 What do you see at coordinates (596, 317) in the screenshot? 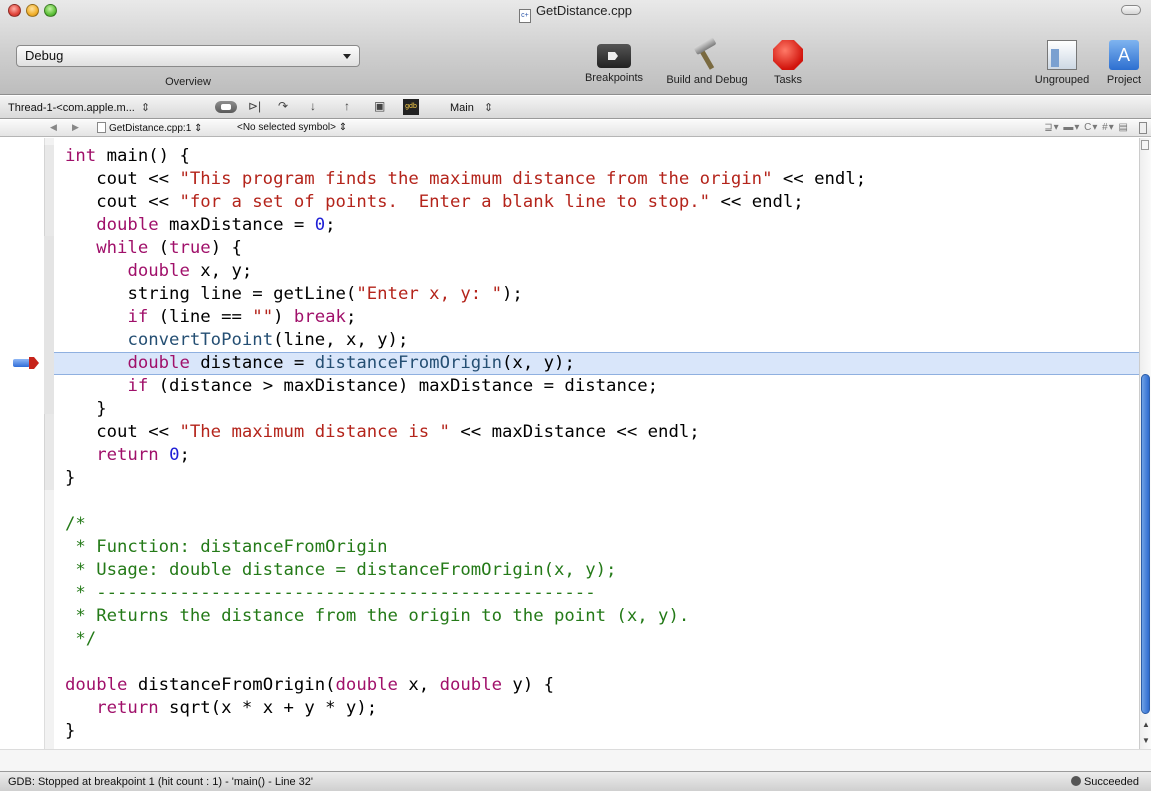
I see `code-line: if (line == "") break;` at bounding box center [596, 317].